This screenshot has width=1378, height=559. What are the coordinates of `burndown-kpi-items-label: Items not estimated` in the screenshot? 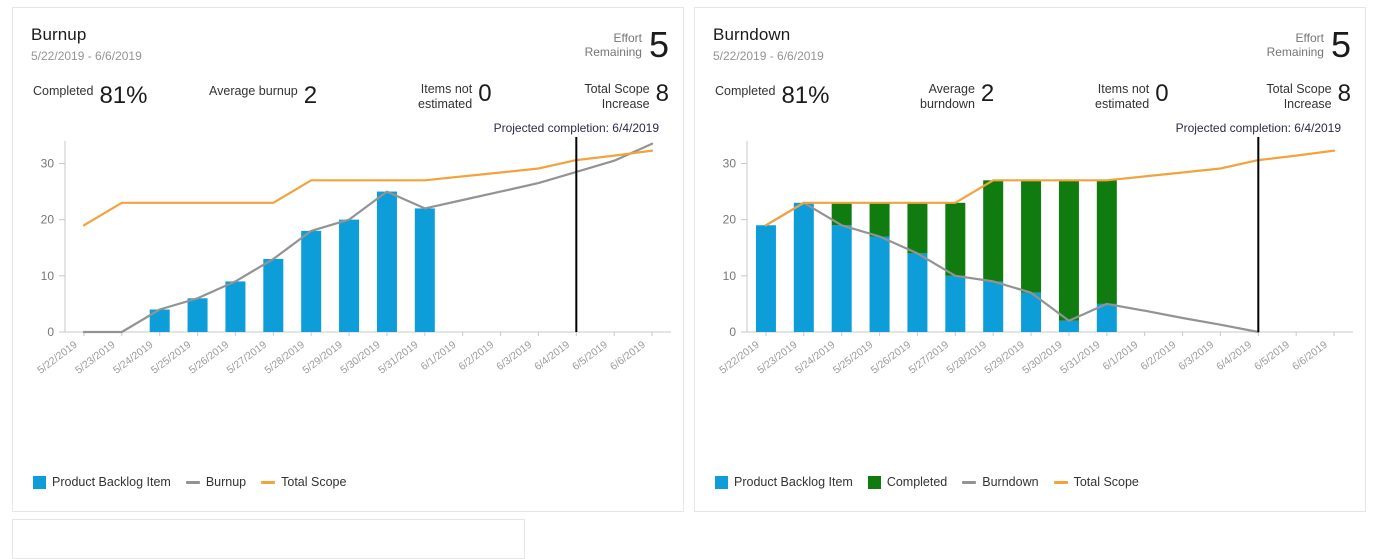 It's located at (1122, 97).